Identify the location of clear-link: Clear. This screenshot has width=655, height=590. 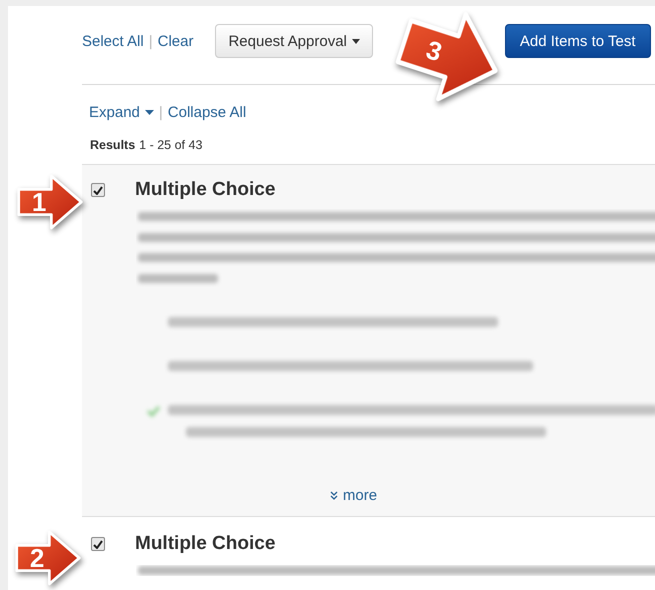
(176, 41).